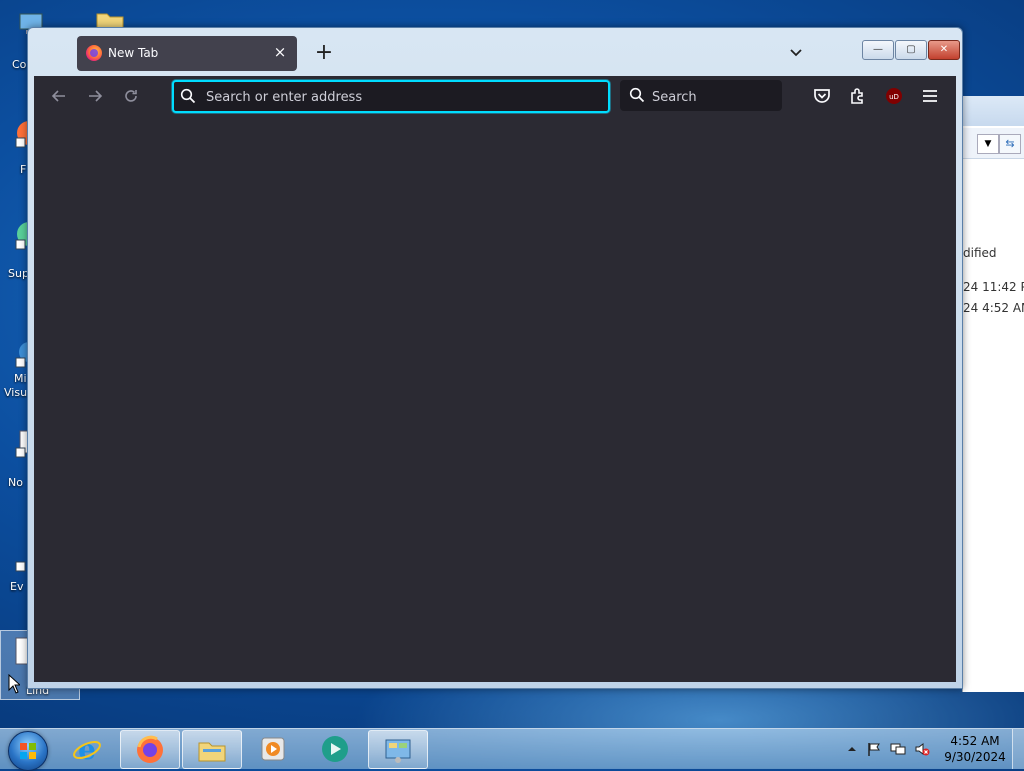 The image size is (1024, 771). What do you see at coordinates (512, 749) in the screenshot?
I see `taskbar: e 4:52 AM 9/30/2024` at bounding box center [512, 749].